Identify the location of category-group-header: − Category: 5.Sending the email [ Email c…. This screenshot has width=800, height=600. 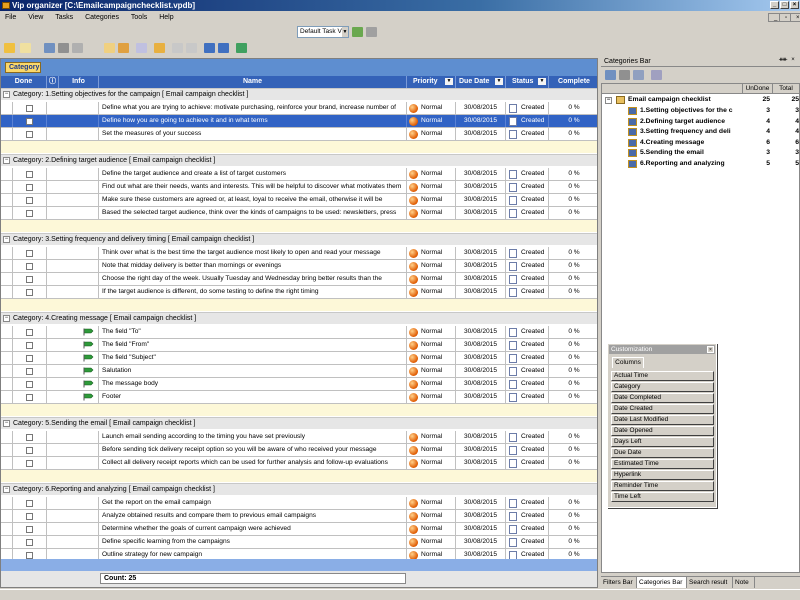
(299, 423).